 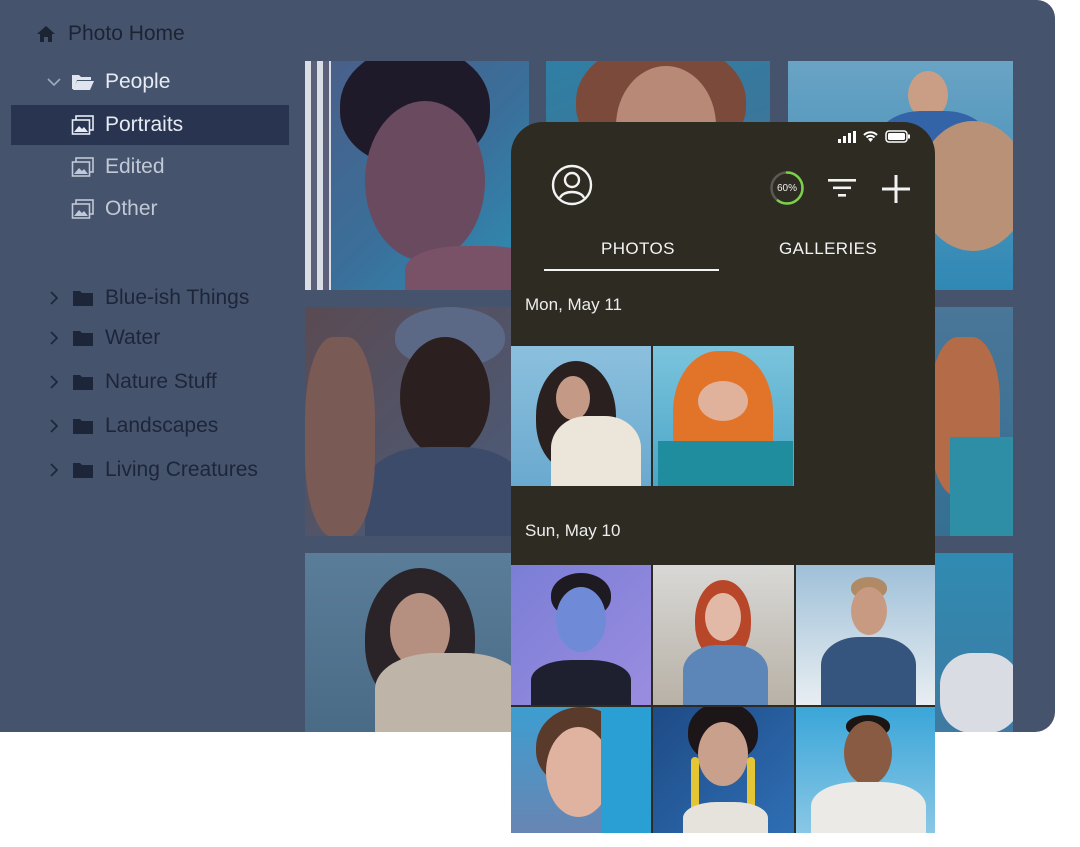 What do you see at coordinates (870, 139) in the screenshot?
I see `wifi-icon` at bounding box center [870, 139].